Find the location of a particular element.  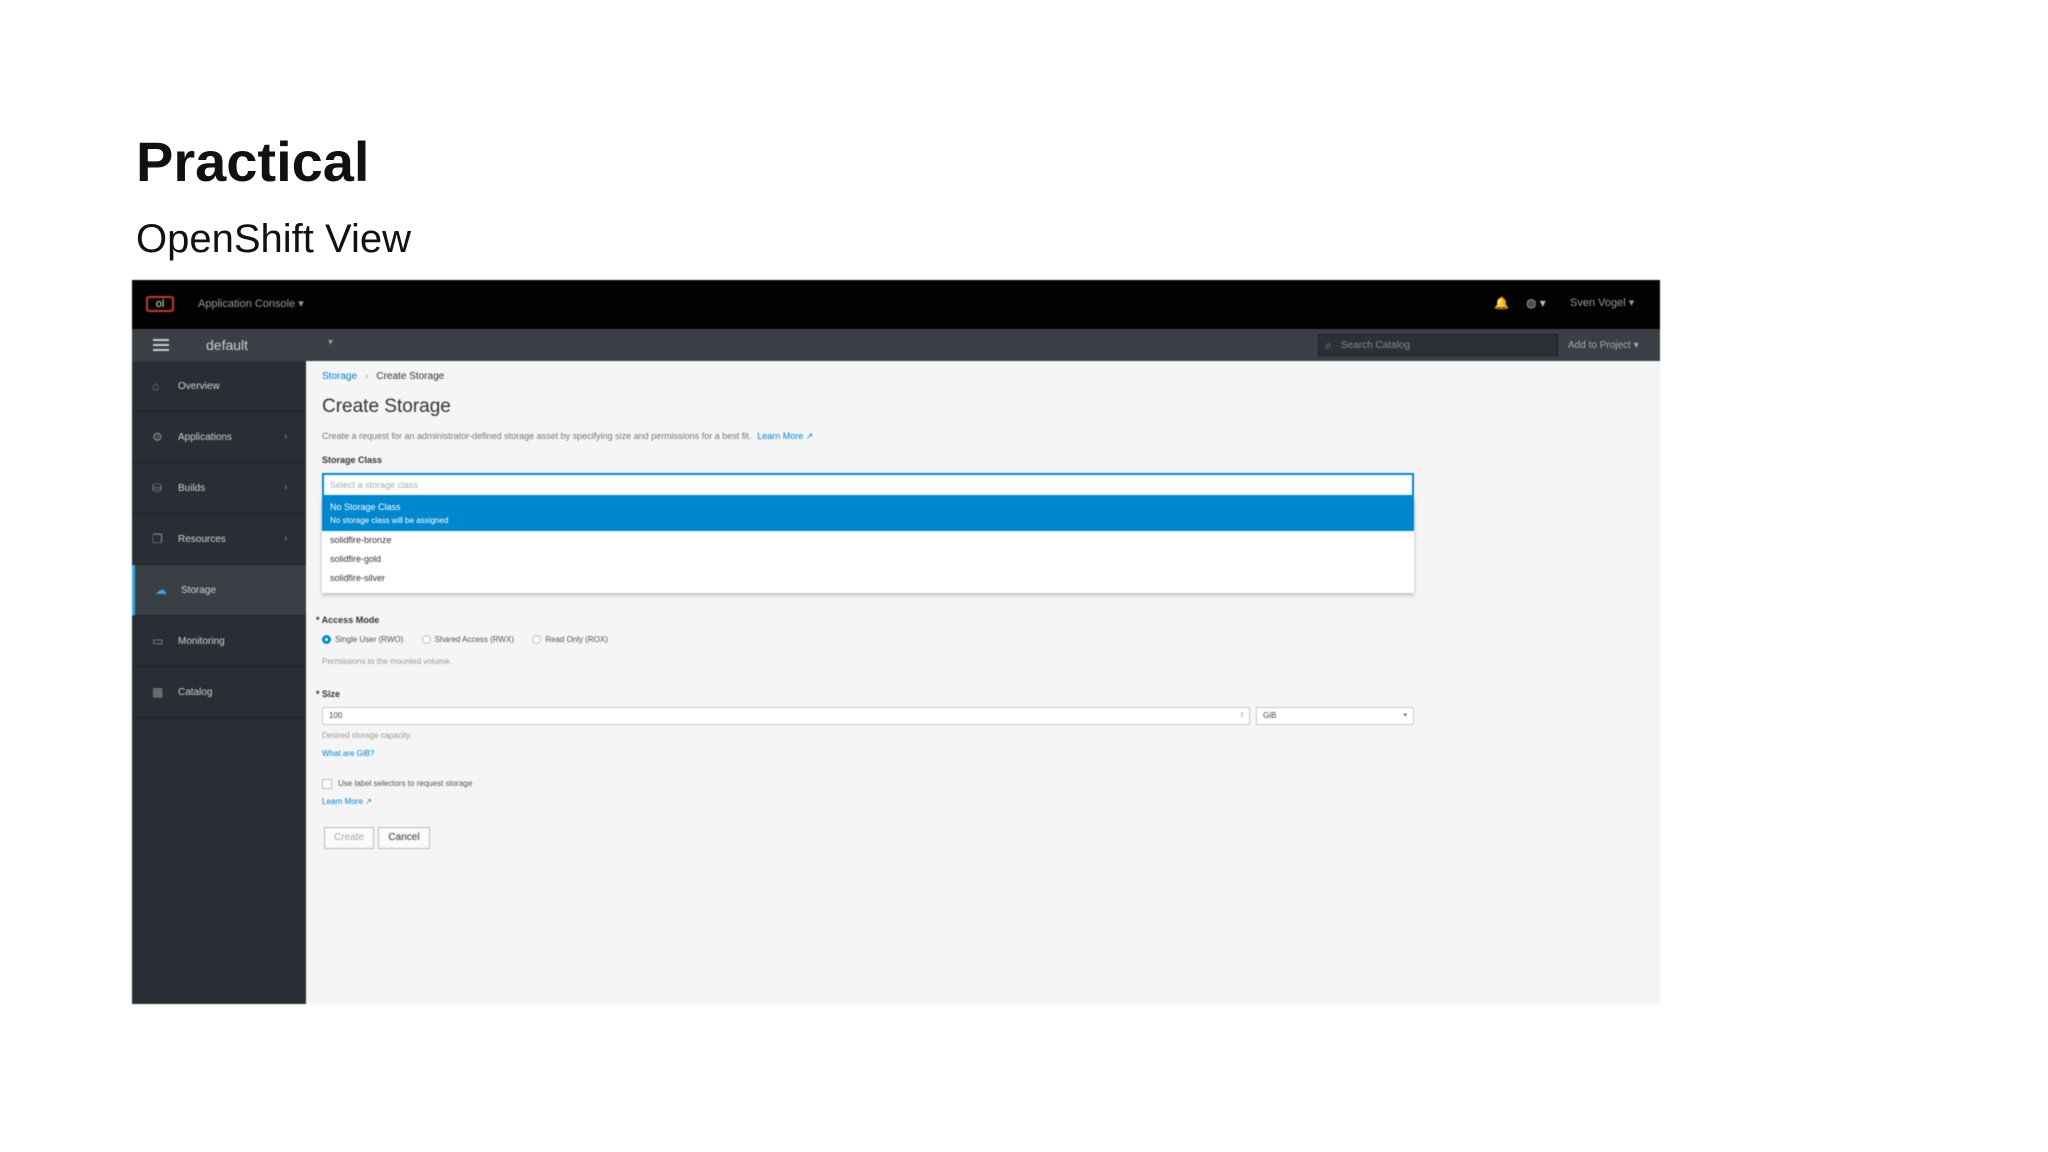

cancel-button: Cancel is located at coordinates (404, 838).